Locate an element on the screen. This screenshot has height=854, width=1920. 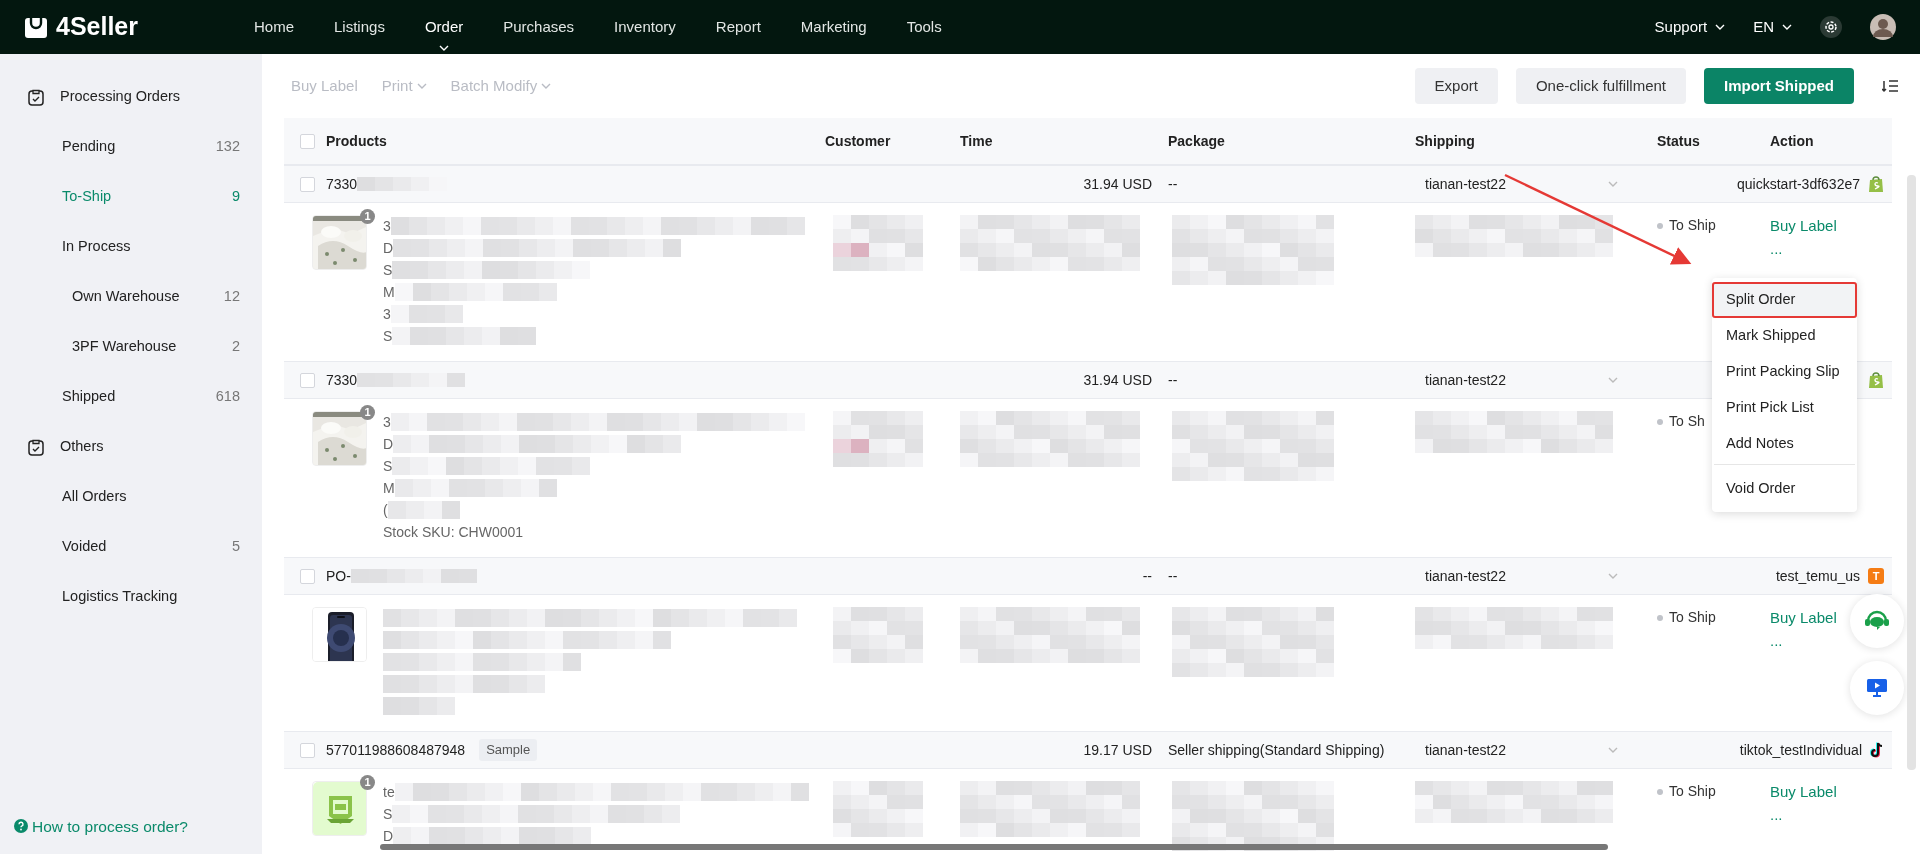
menu-item: Add Notes is located at coordinates (1784, 444).